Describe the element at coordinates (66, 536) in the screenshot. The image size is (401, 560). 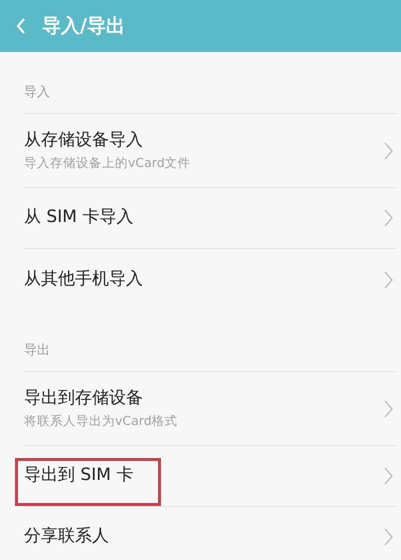
I see `item-title: 分享联系人` at that location.